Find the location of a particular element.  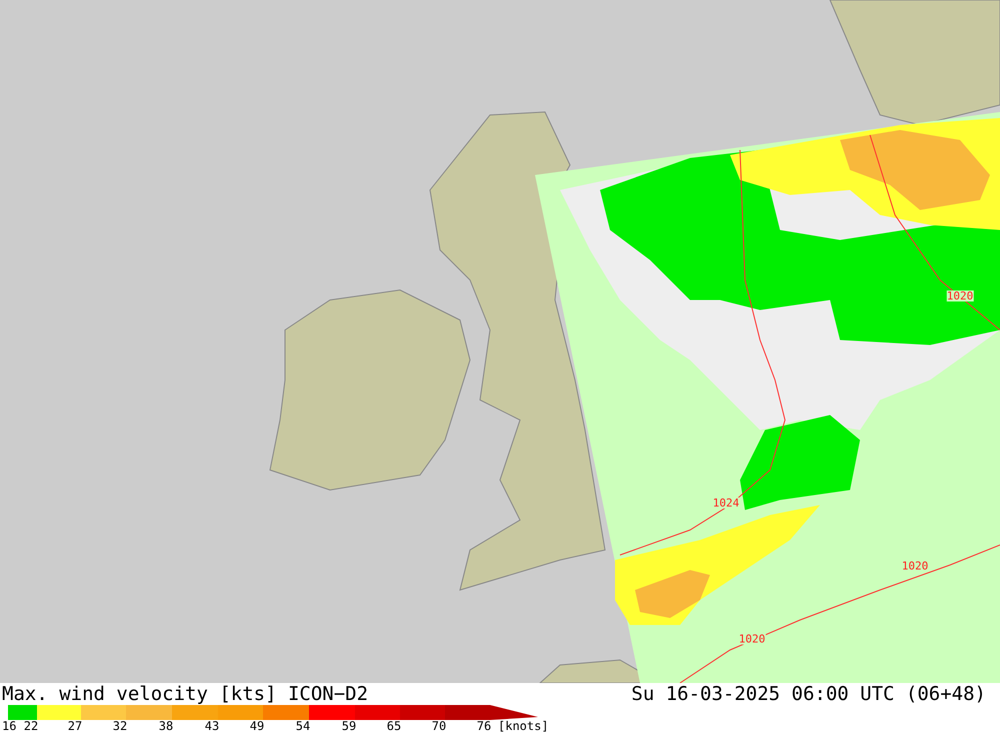

legend-label: 76 is located at coordinates (484, 726).